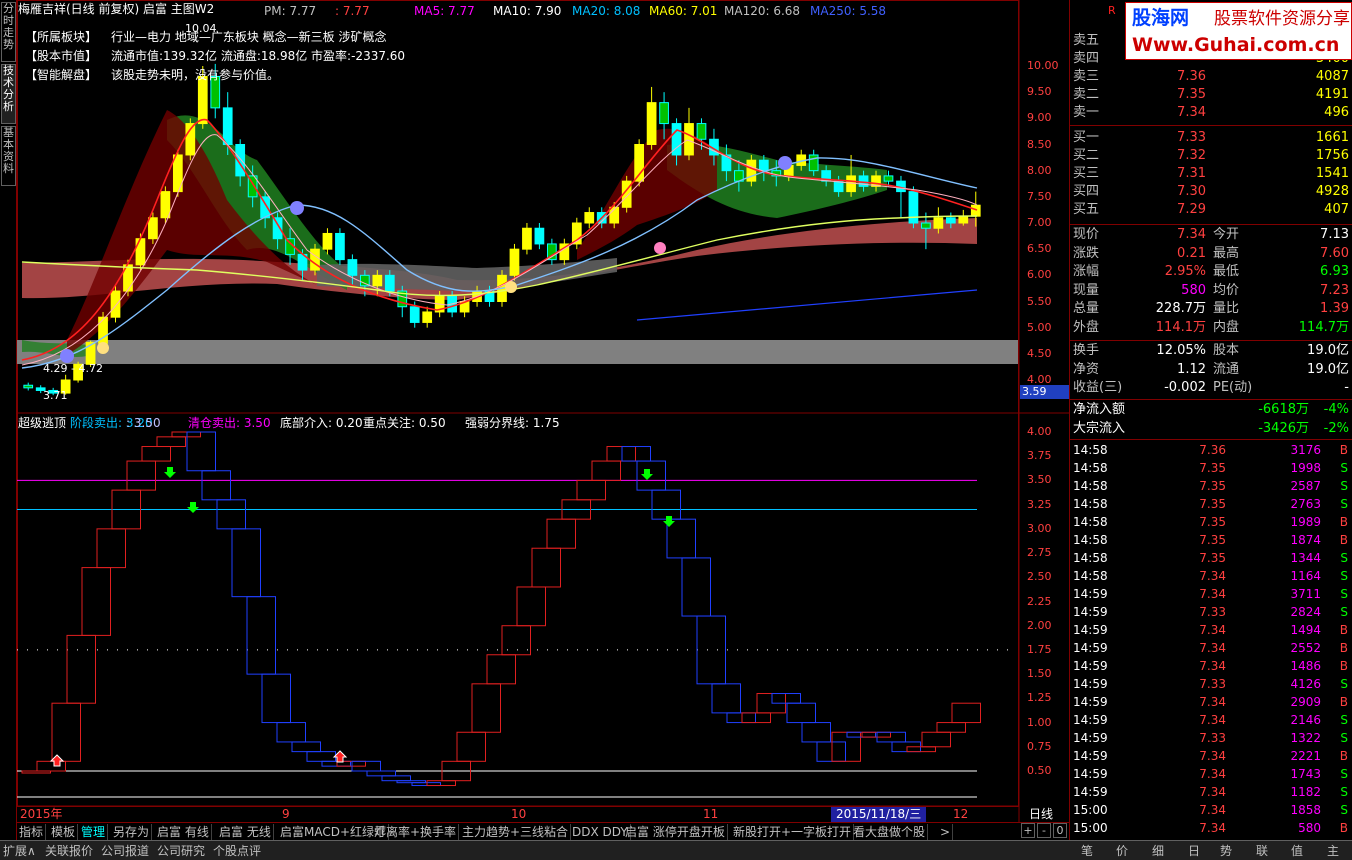  I want to click on stat-value: 1.12, so click(1191, 369).